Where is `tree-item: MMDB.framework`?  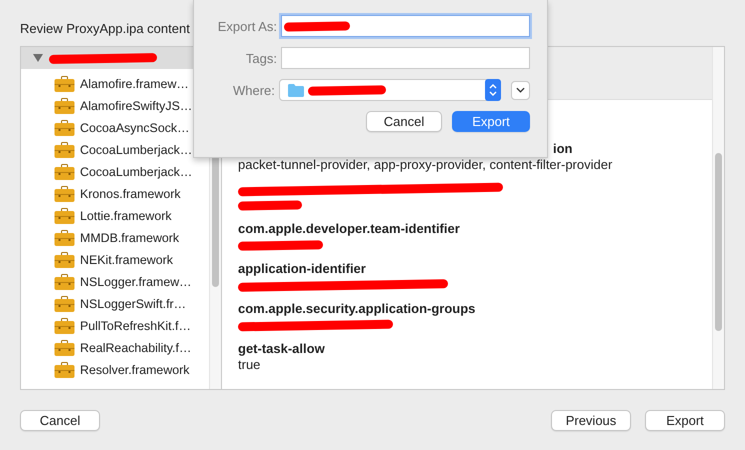
tree-item: MMDB.framework is located at coordinates (115, 238).